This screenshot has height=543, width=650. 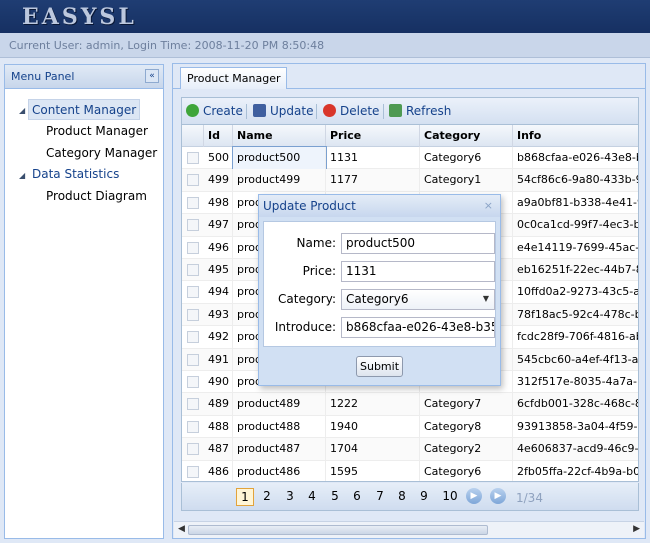 I want to click on tree-item-data-statistics: Data Statistics, so click(x=75, y=174).